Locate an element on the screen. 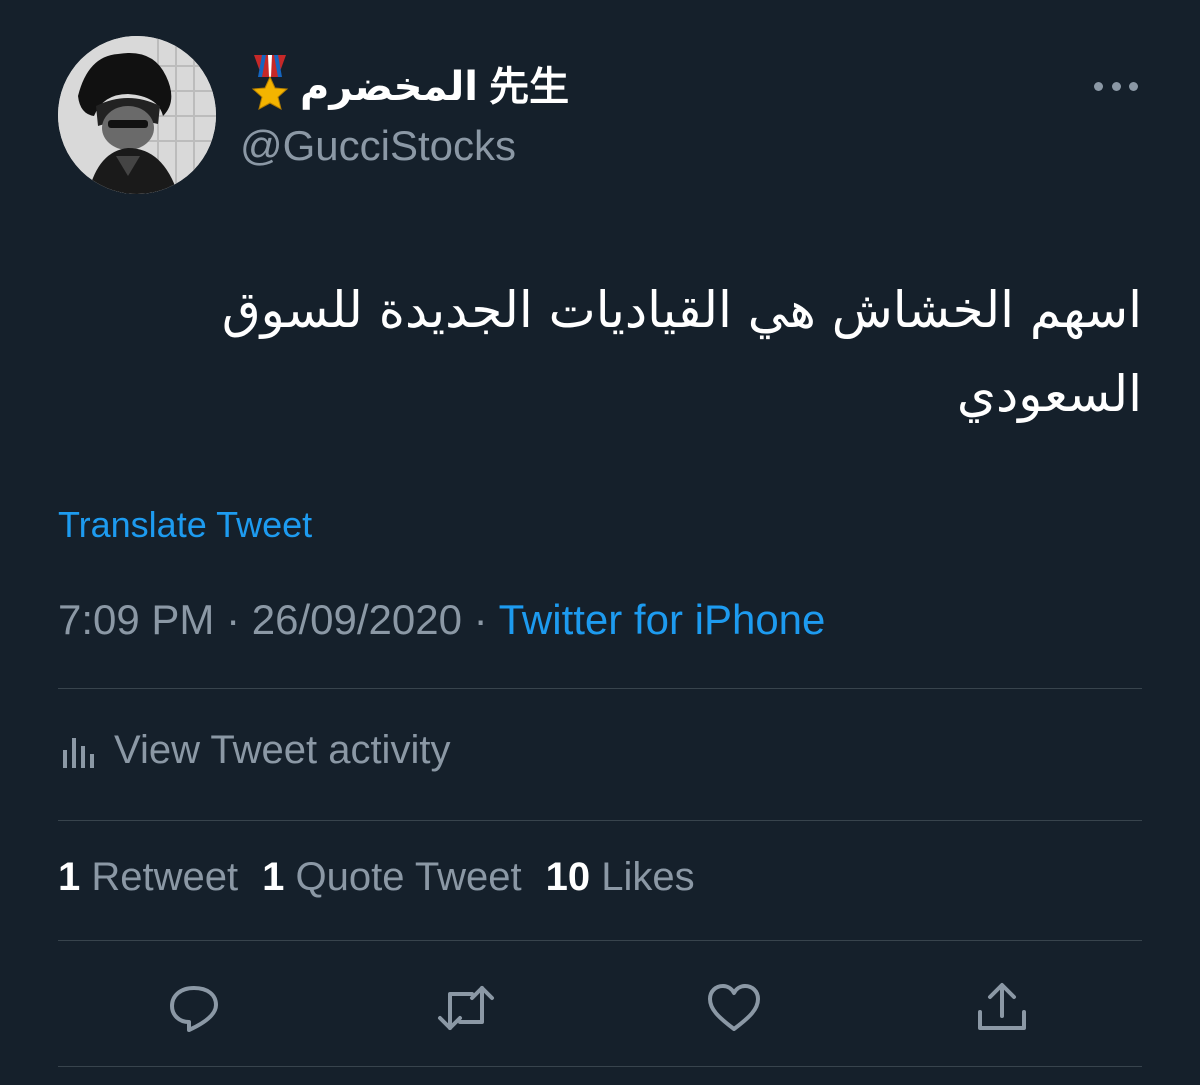 Image resolution: width=1200 pixels, height=1085 pixels. likes-count: 10 is located at coordinates (568, 877).